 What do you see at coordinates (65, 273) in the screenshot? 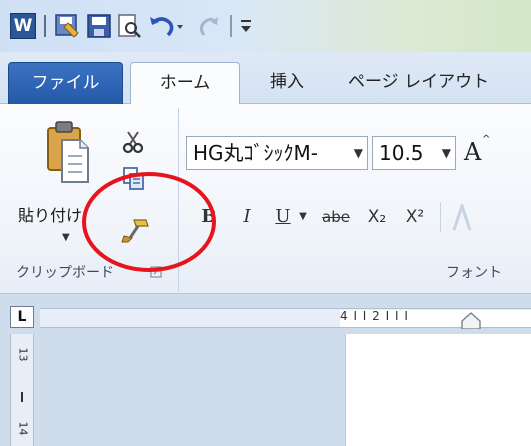
I see `clipboard-group-label: クリップボード` at bounding box center [65, 273].